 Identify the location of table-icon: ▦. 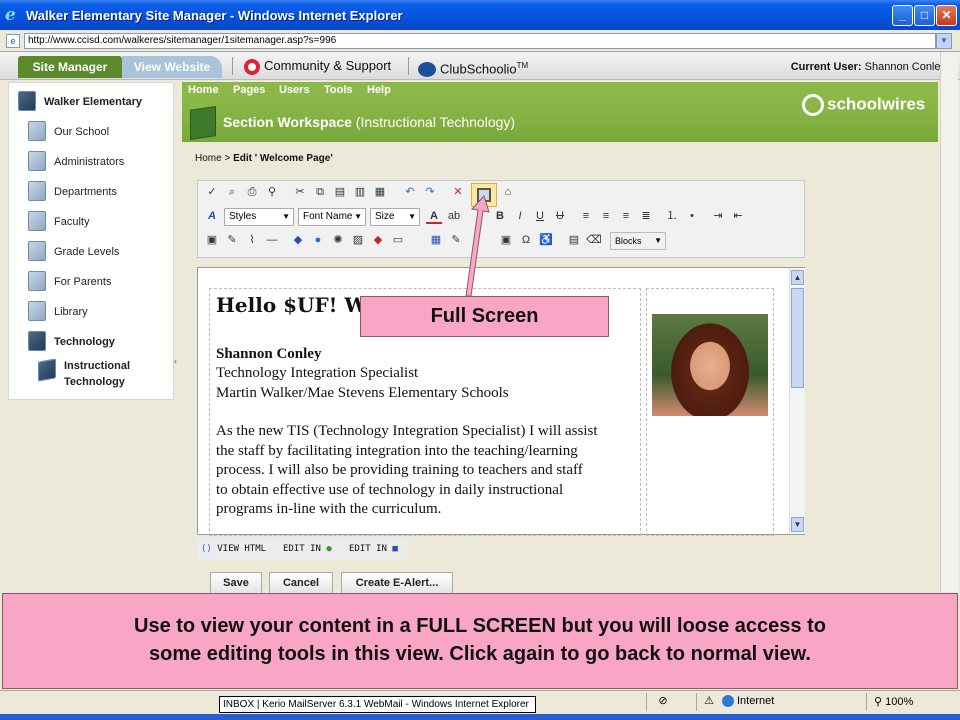
(436, 240).